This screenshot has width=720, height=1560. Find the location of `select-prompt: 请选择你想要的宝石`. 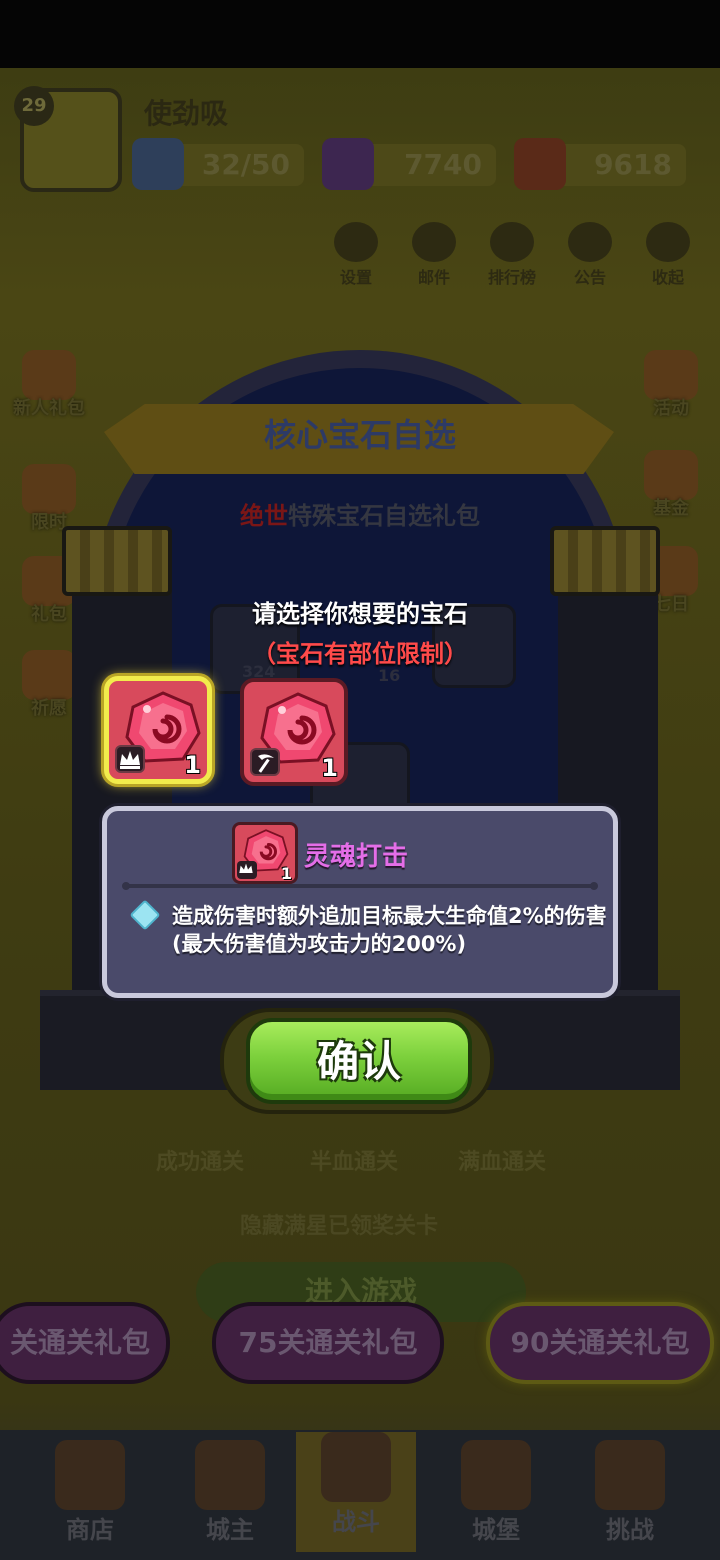

select-prompt: 请选择你想要的宝石 is located at coordinates (360, 614).